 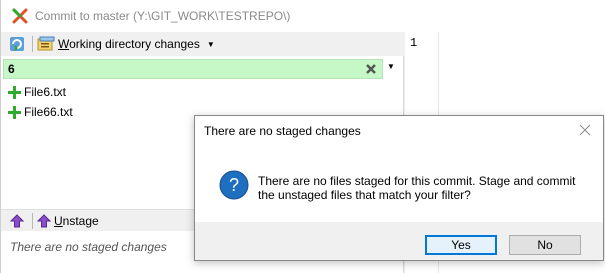 What do you see at coordinates (48, 112) in the screenshot?
I see `file-name: File66.txt` at bounding box center [48, 112].